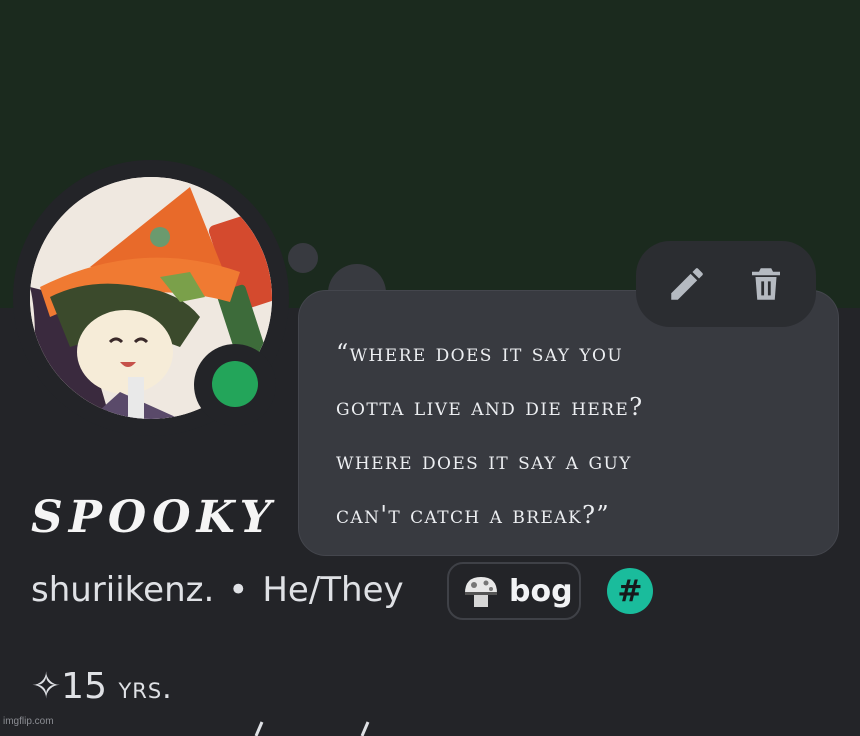 This screenshot has height=736, width=860. I want to click on pronouns: He/They, so click(333, 590).